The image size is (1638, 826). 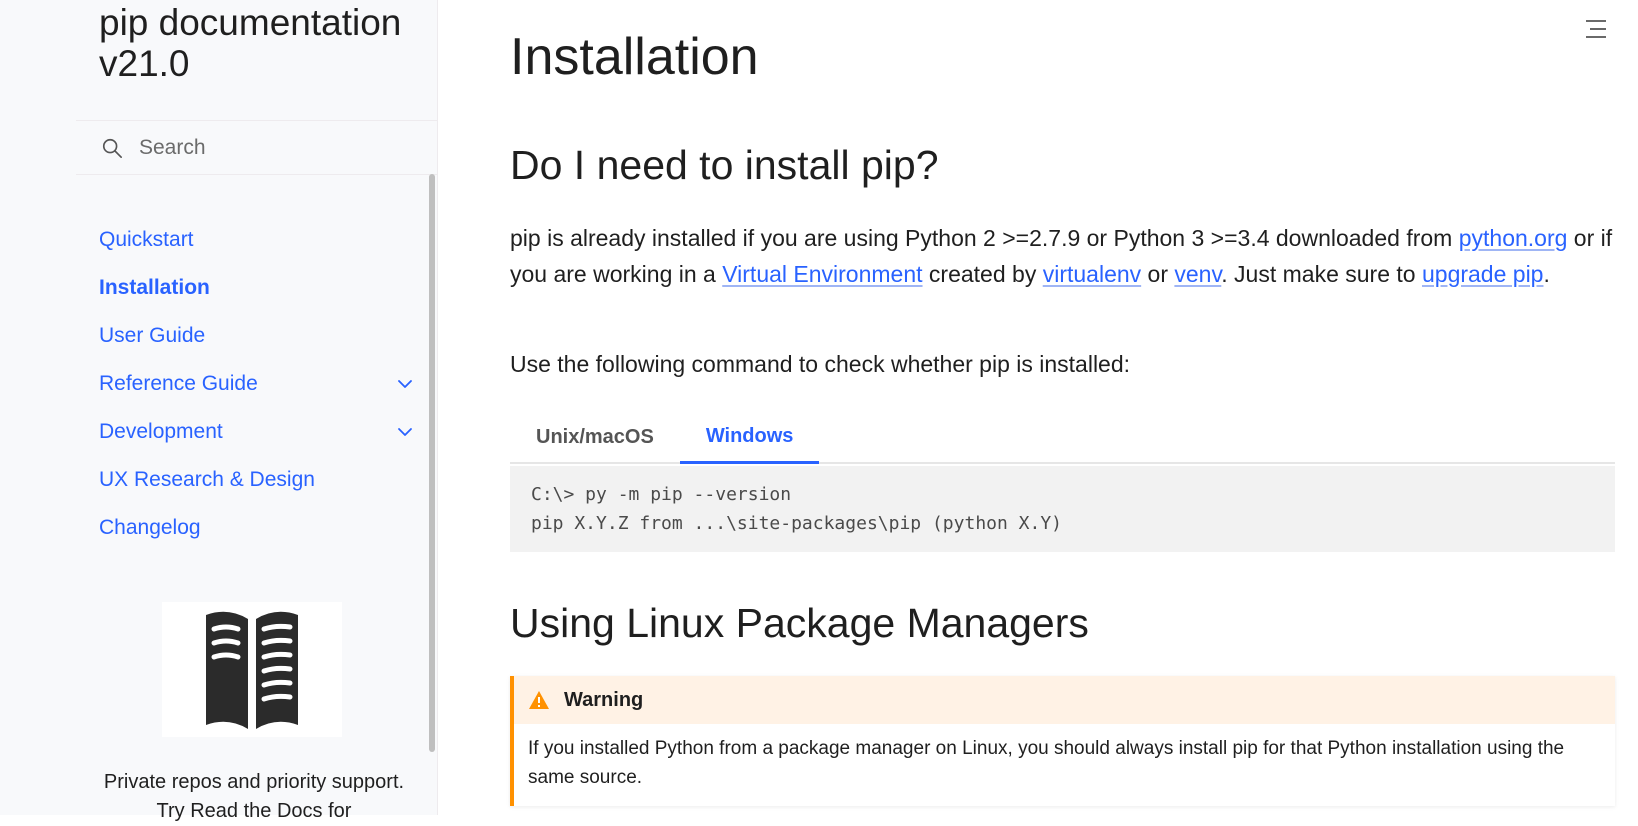 I want to click on sidebar-item-label: User Guide, so click(x=152, y=335).